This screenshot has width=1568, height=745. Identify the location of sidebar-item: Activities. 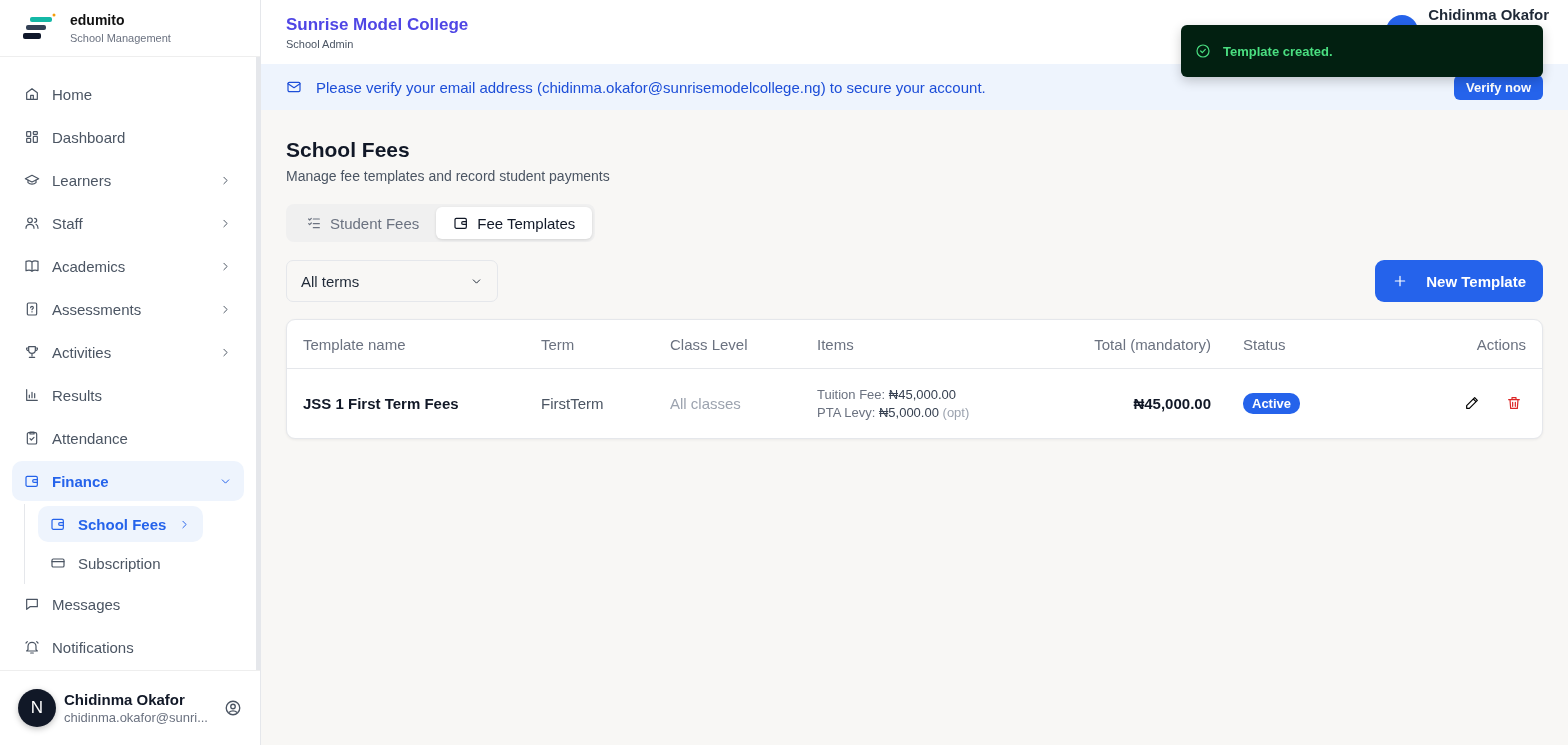
(128, 352).